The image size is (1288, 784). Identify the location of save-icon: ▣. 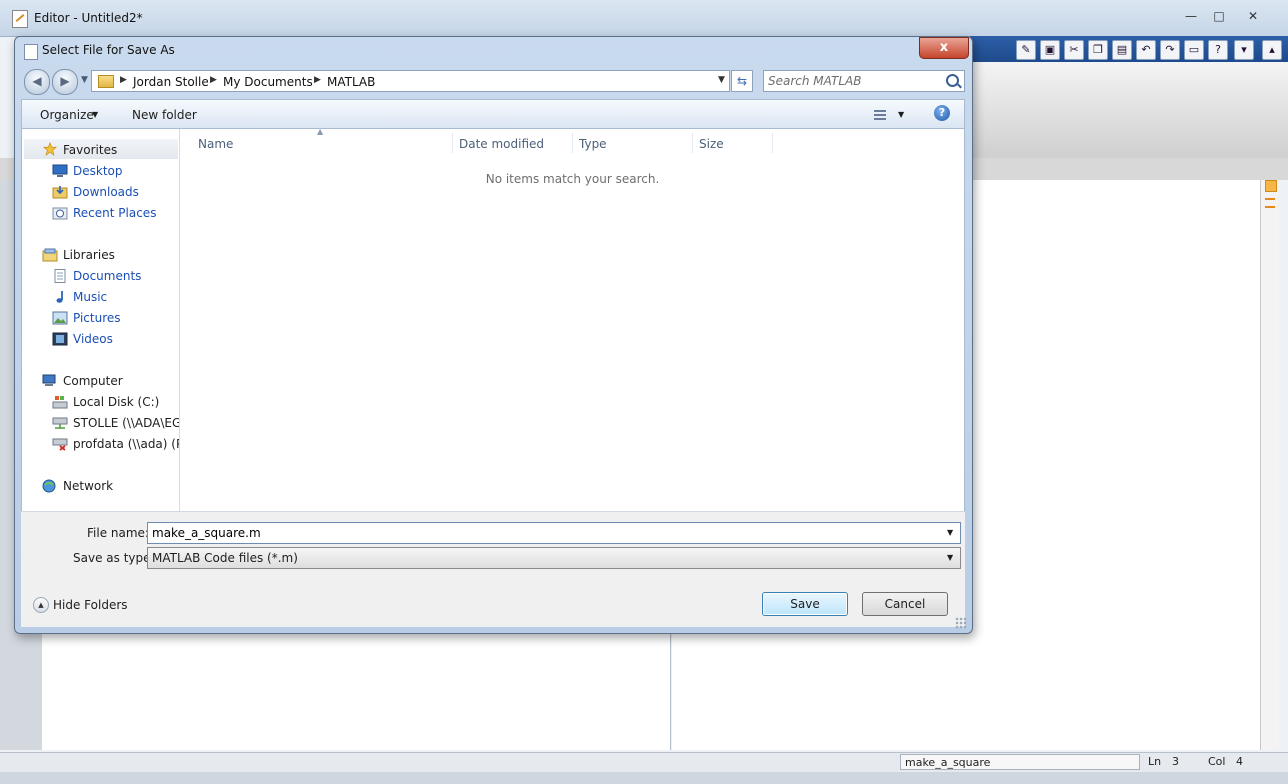
(1050, 50).